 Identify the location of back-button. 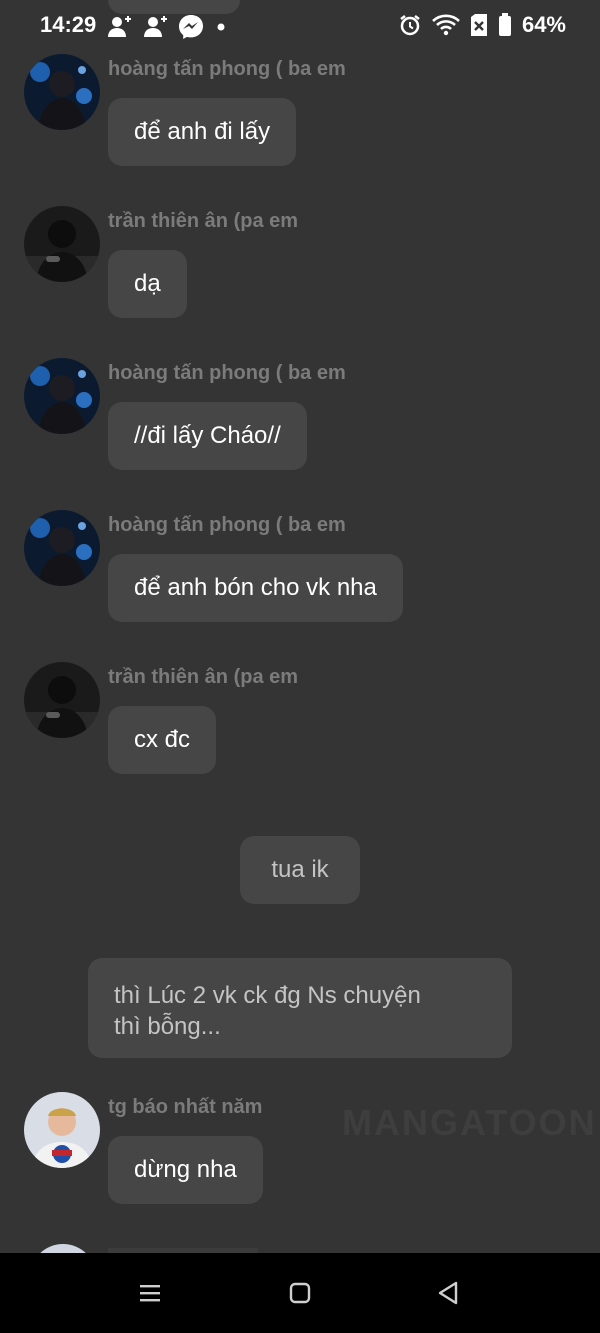
(448, 1293).